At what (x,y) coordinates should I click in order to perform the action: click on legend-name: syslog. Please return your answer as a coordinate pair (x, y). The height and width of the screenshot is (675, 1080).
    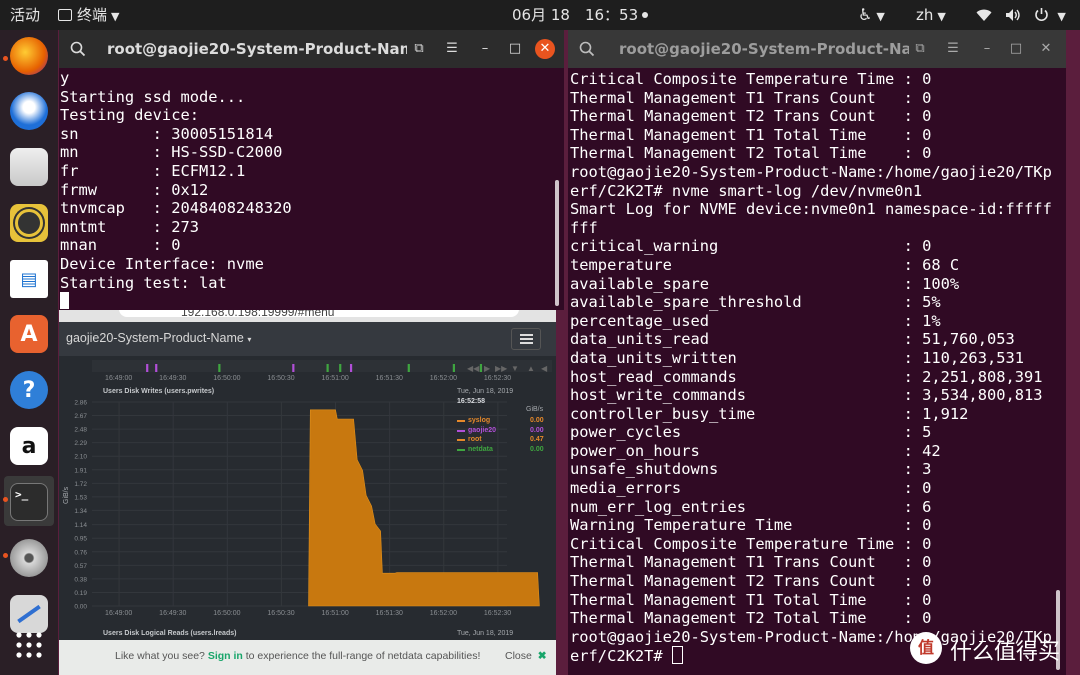
    Looking at the image, I should click on (479, 420).